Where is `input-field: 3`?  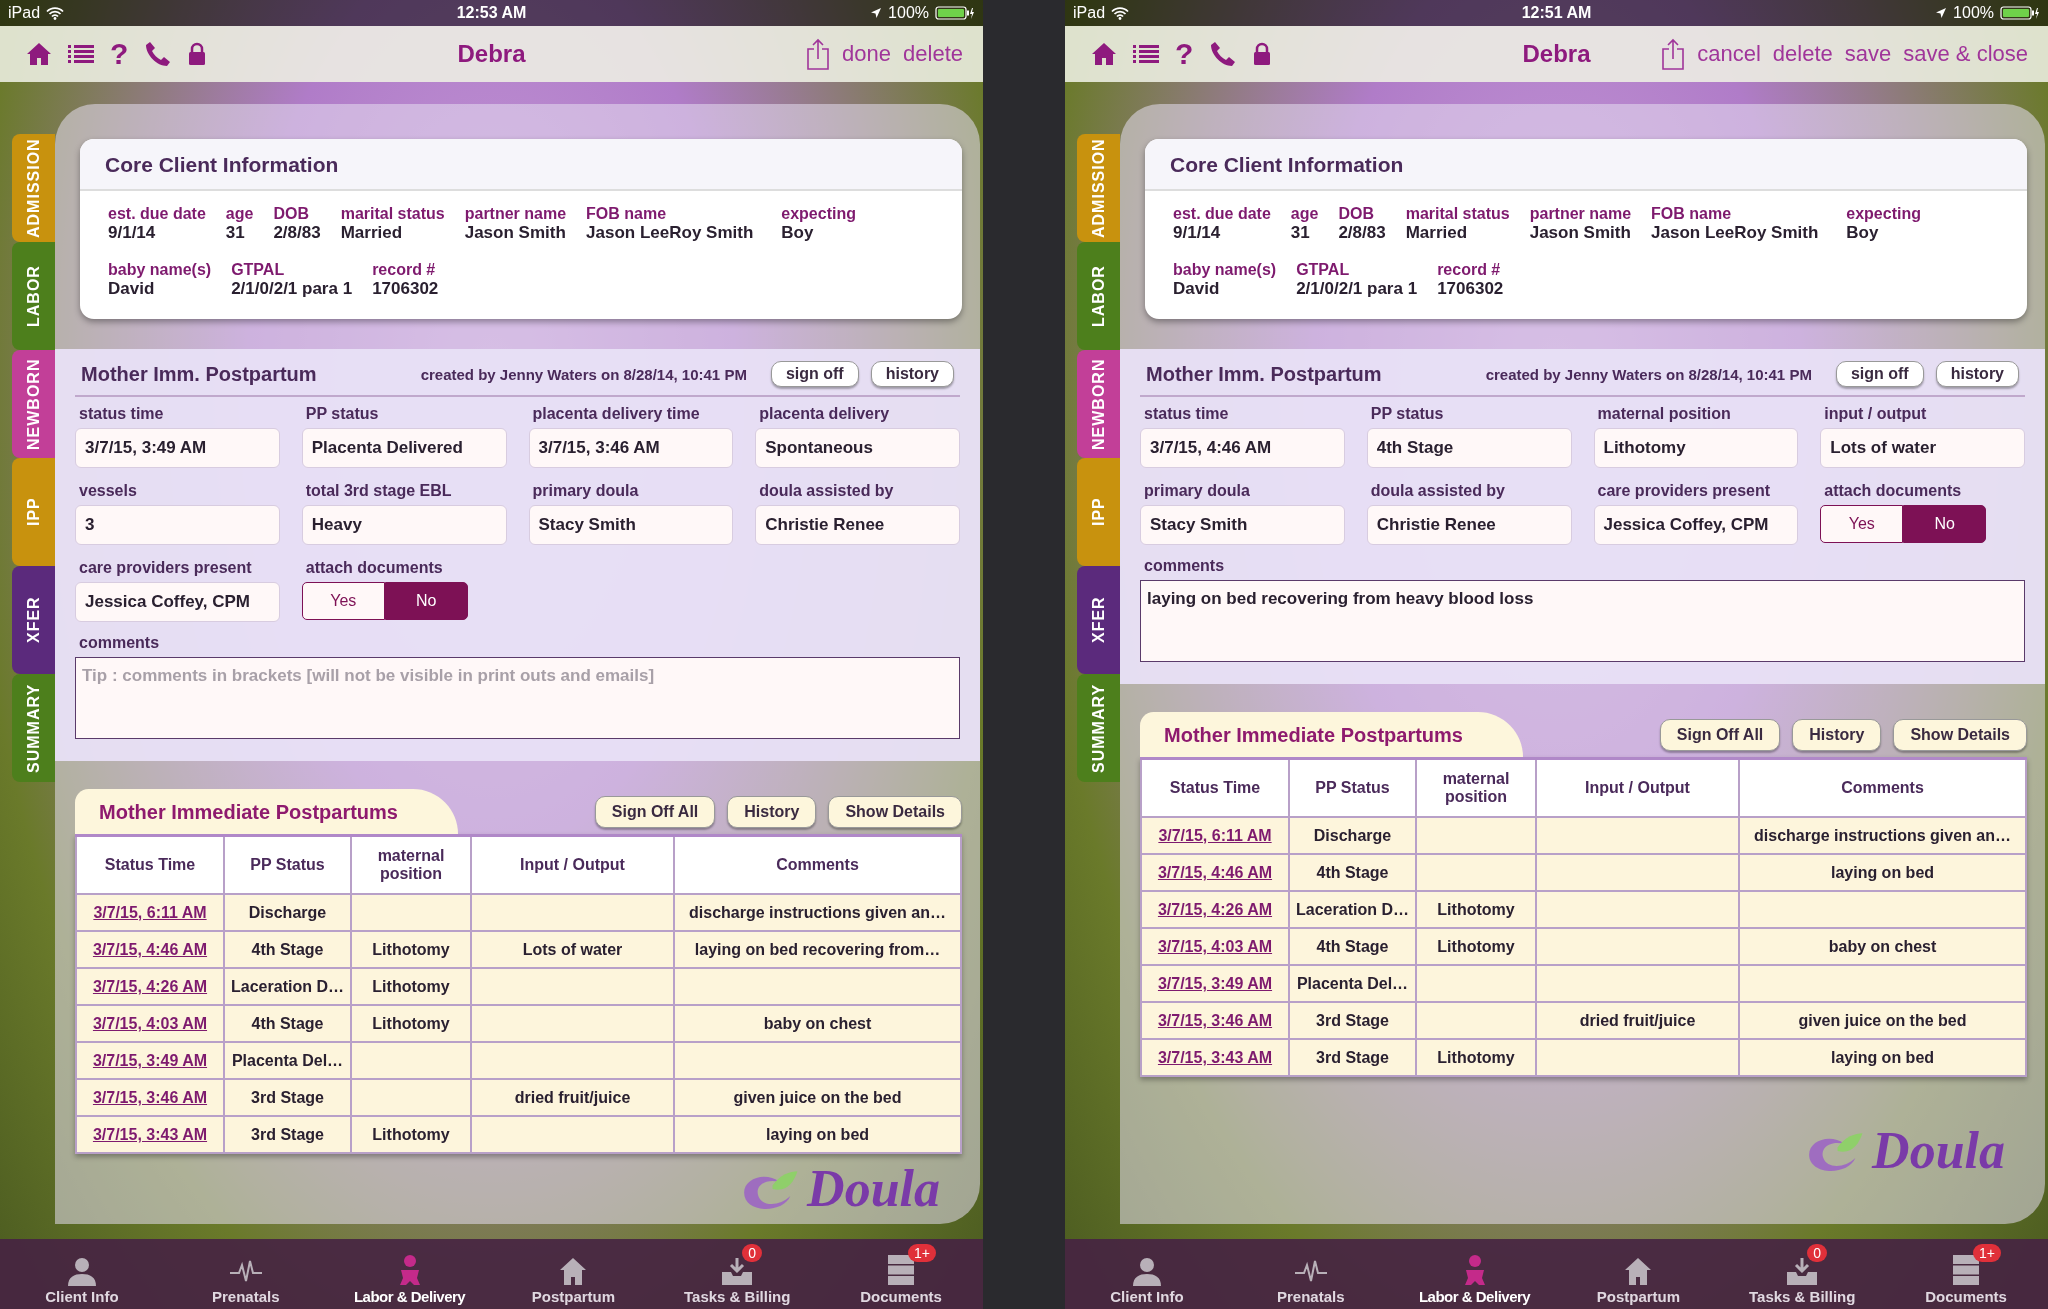
input-field: 3 is located at coordinates (177, 525).